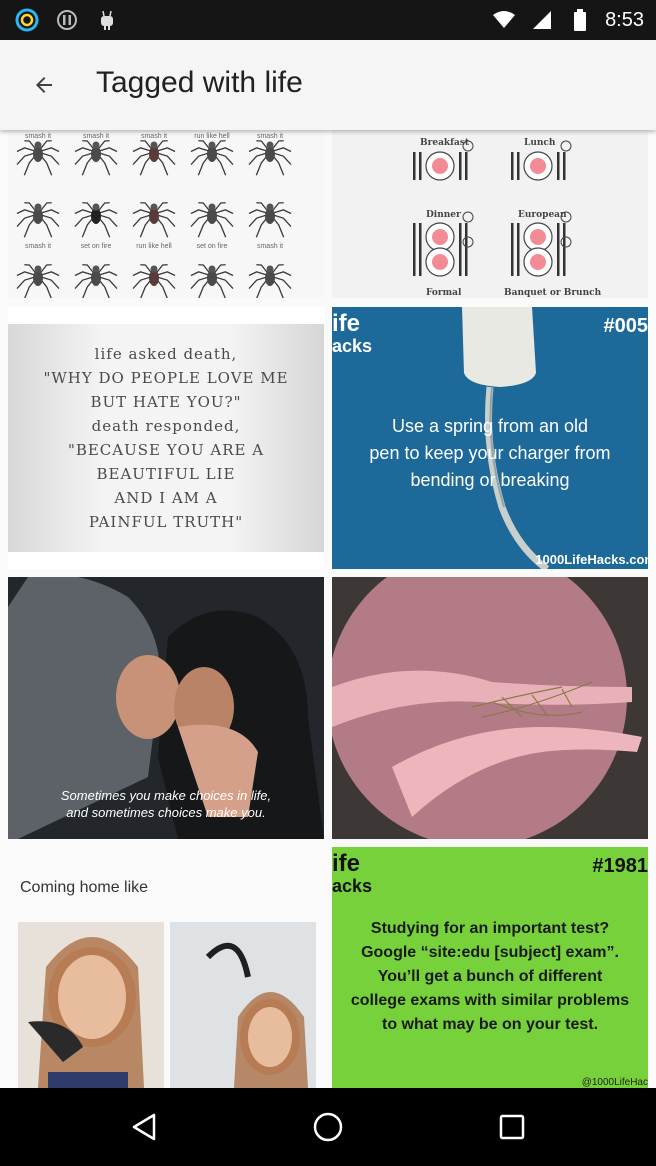 This screenshot has height=1166, width=656. I want to click on arms-image, so click(490, 708).